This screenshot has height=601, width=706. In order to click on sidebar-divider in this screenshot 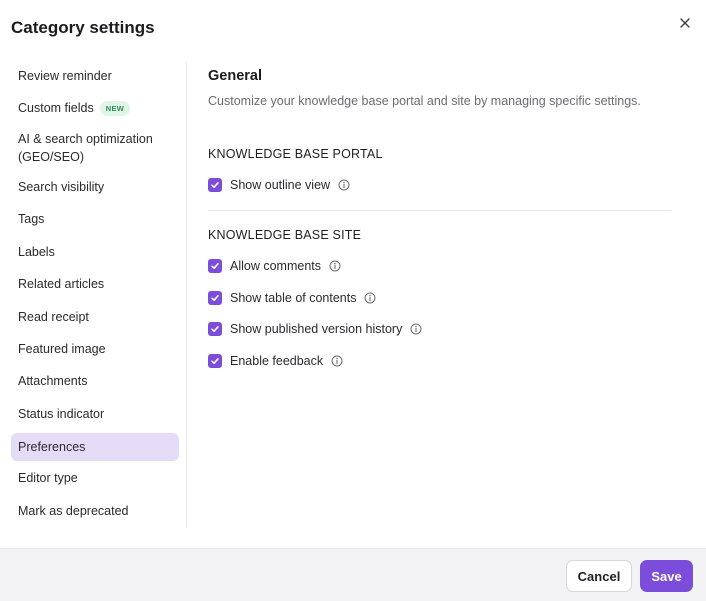, I will do `click(186, 295)`.